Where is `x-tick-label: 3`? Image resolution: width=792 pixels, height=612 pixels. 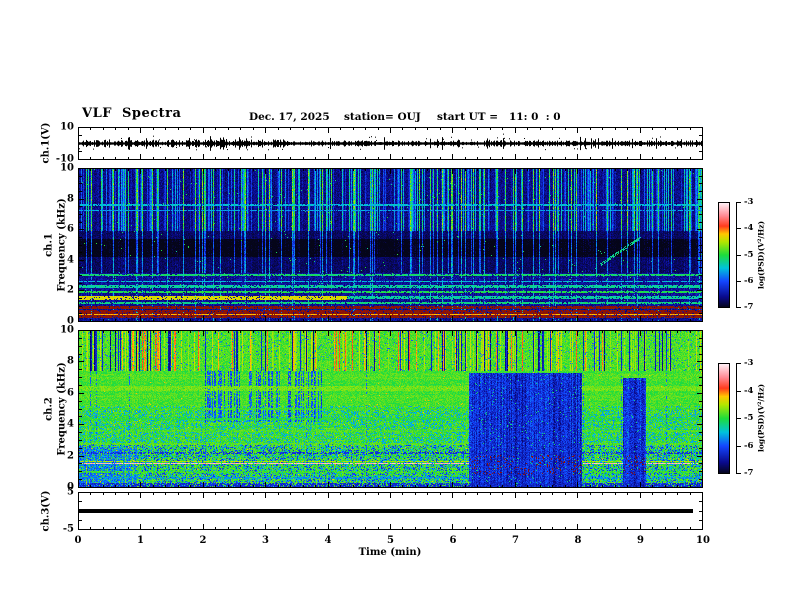 x-tick-label: 3 is located at coordinates (265, 540).